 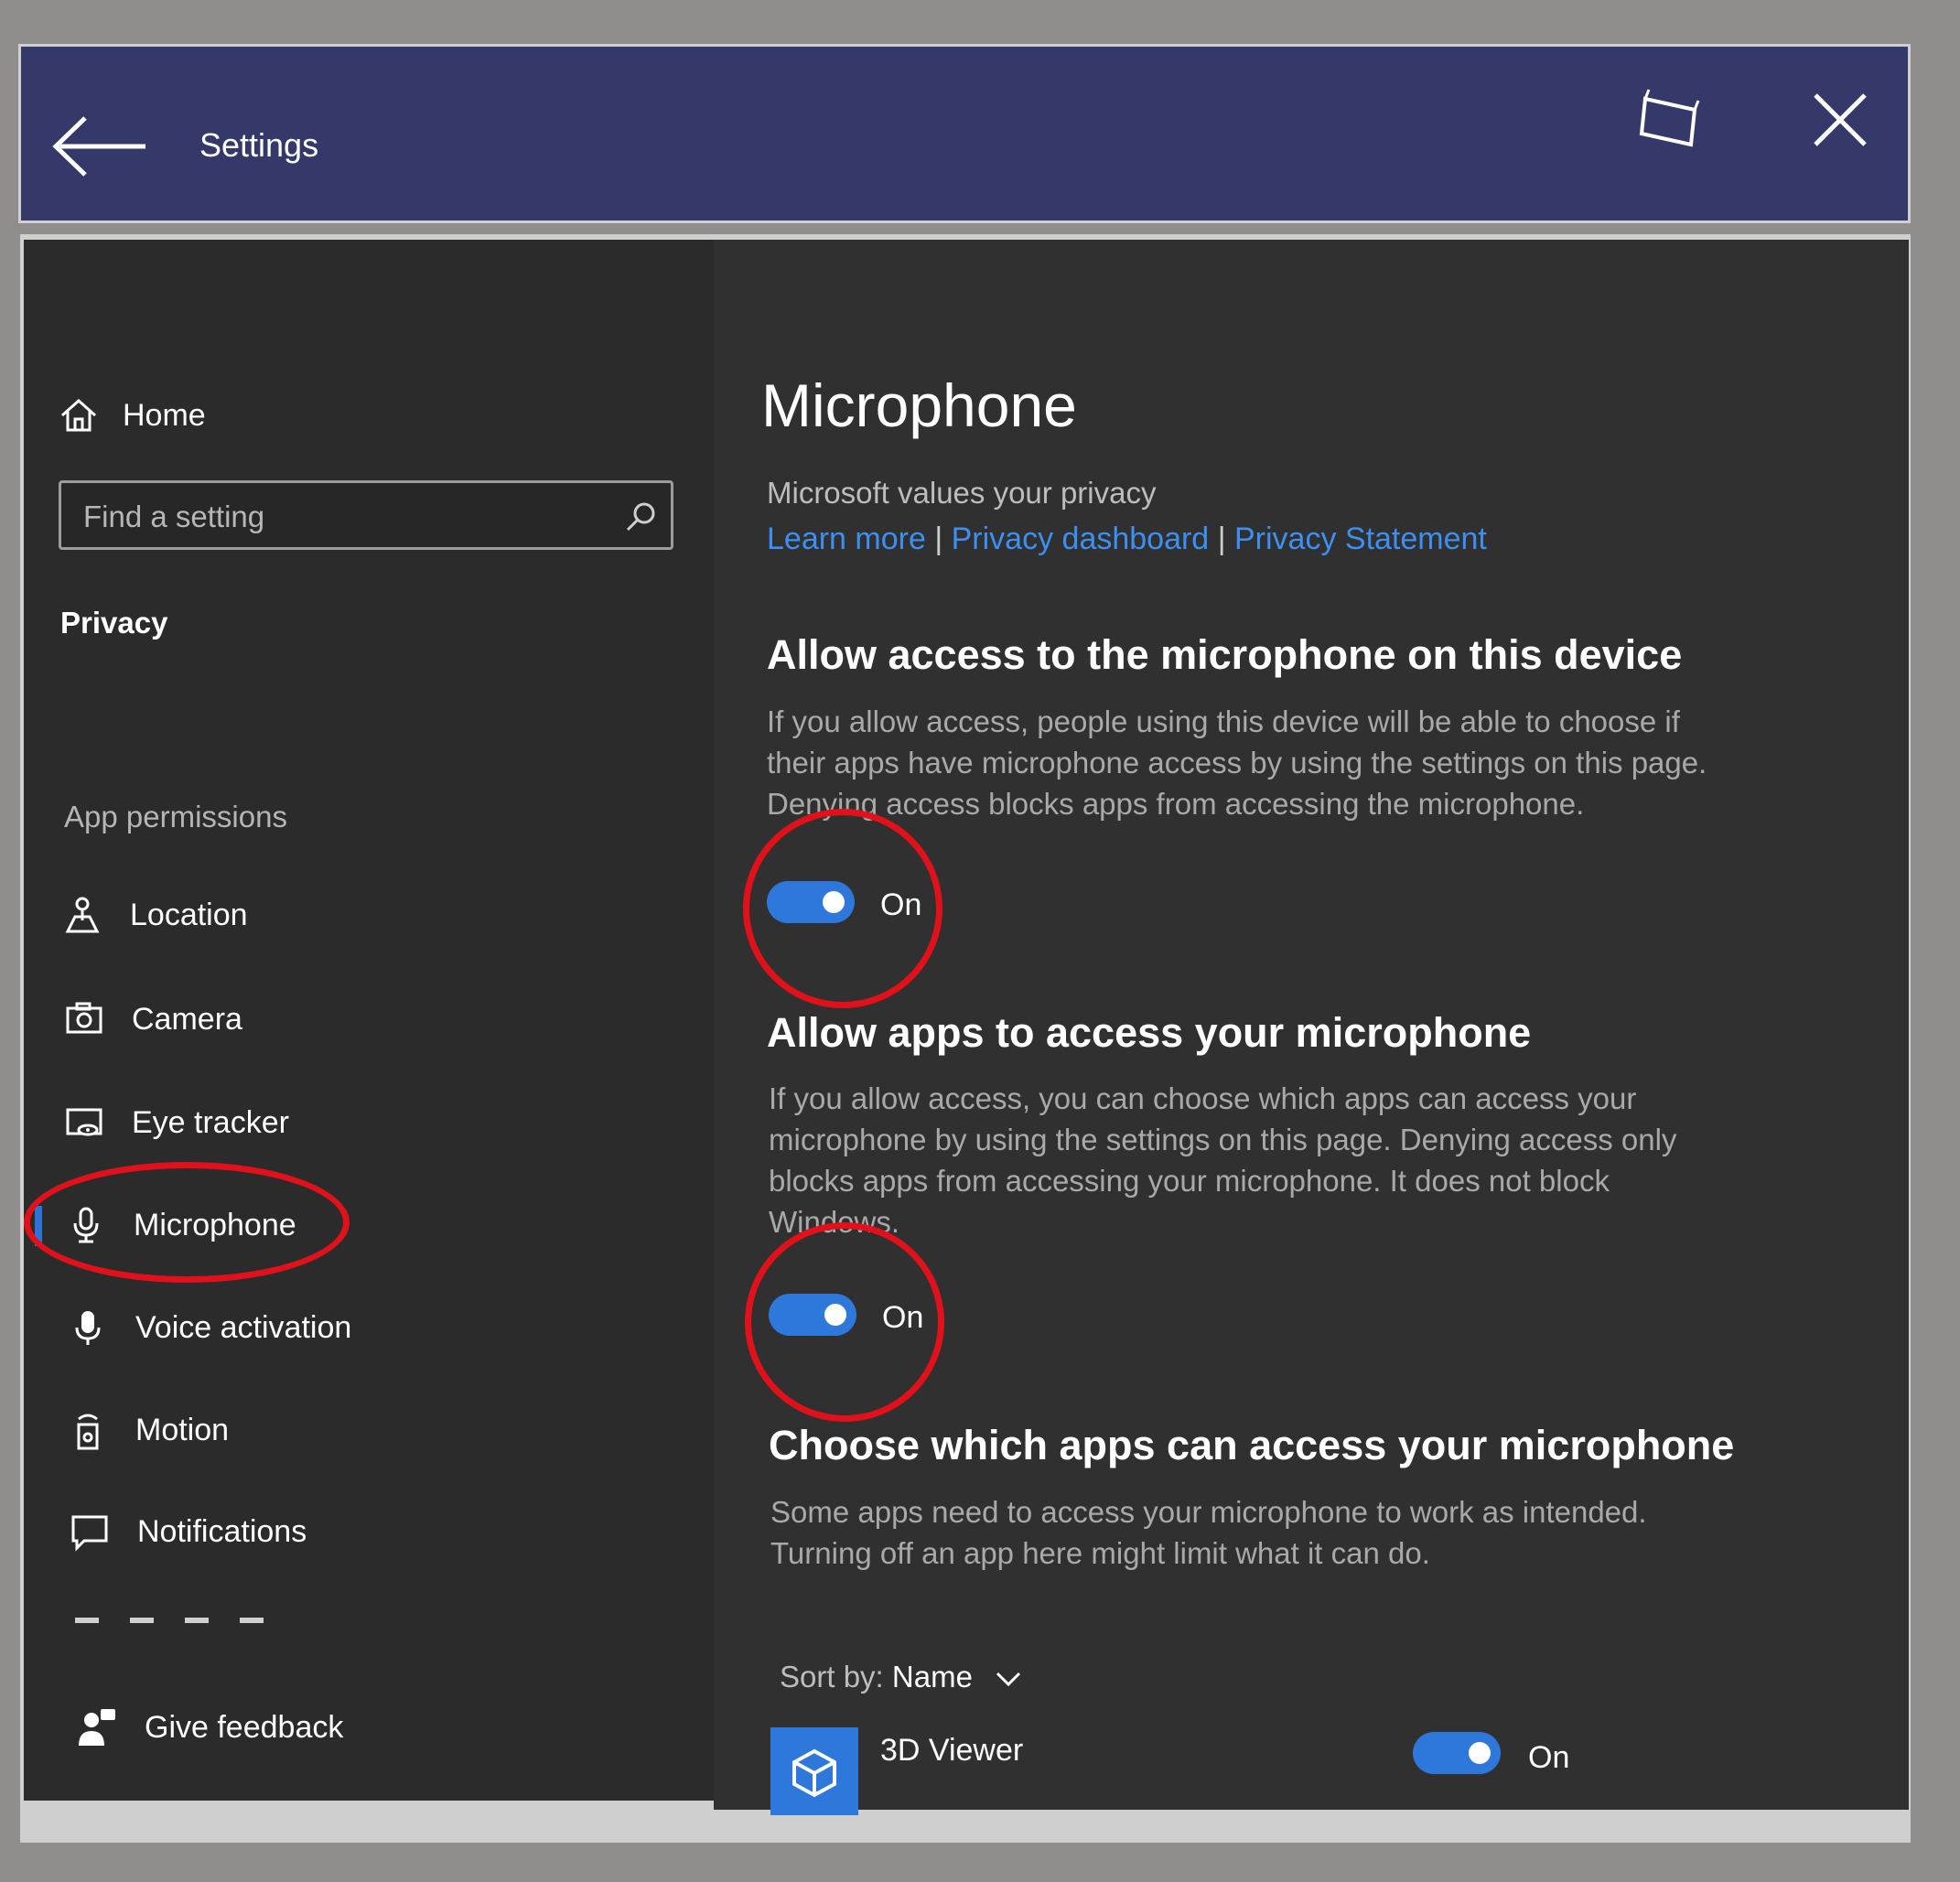 What do you see at coordinates (1008, 1679) in the screenshot?
I see `chevron-down-icon` at bounding box center [1008, 1679].